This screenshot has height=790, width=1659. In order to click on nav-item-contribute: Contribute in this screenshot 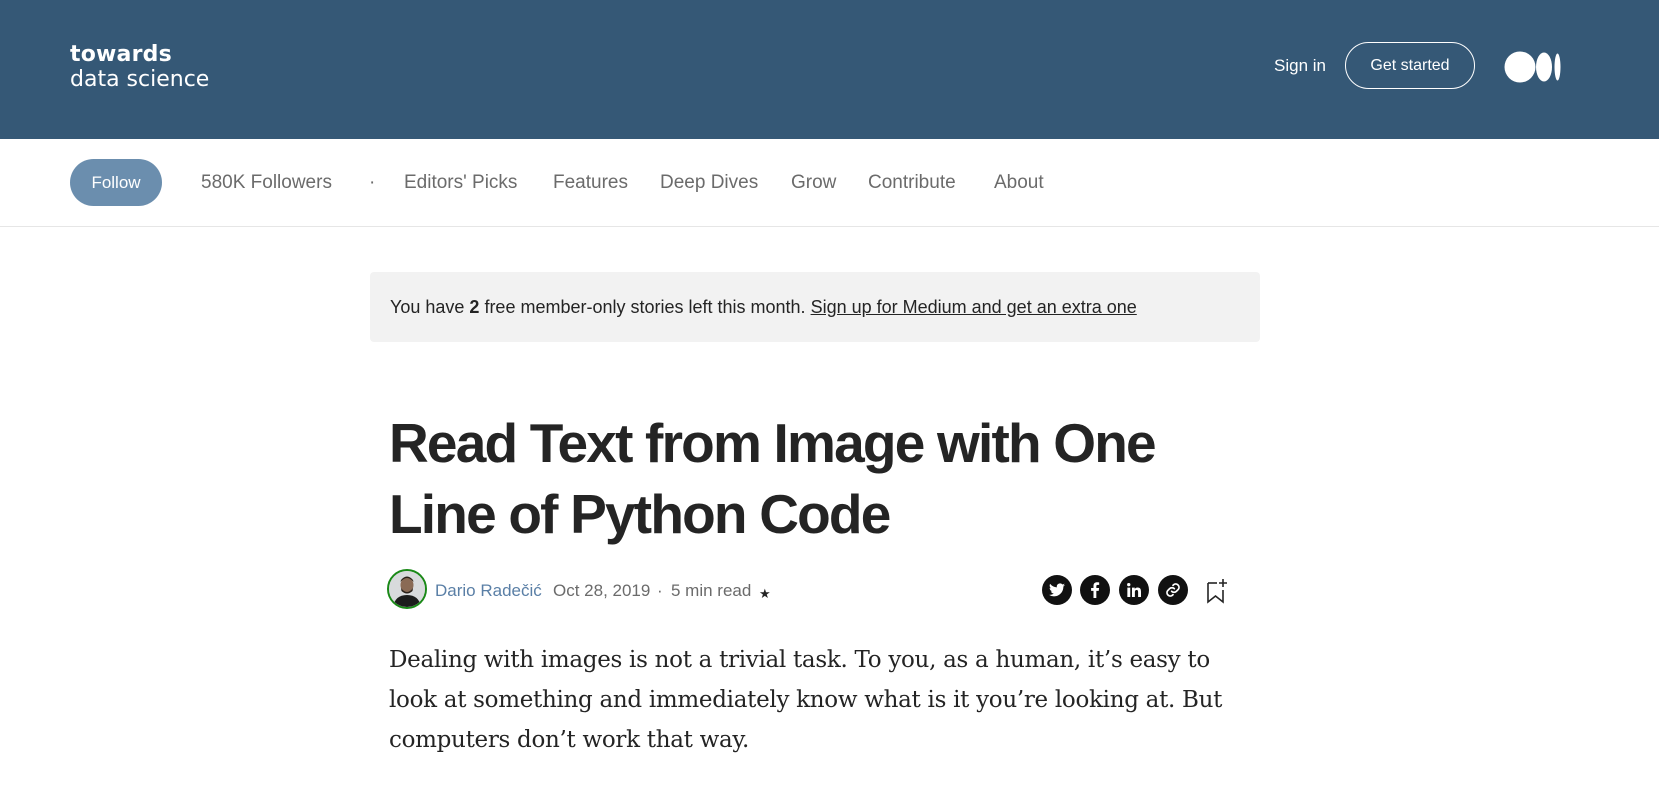, I will do `click(912, 183)`.